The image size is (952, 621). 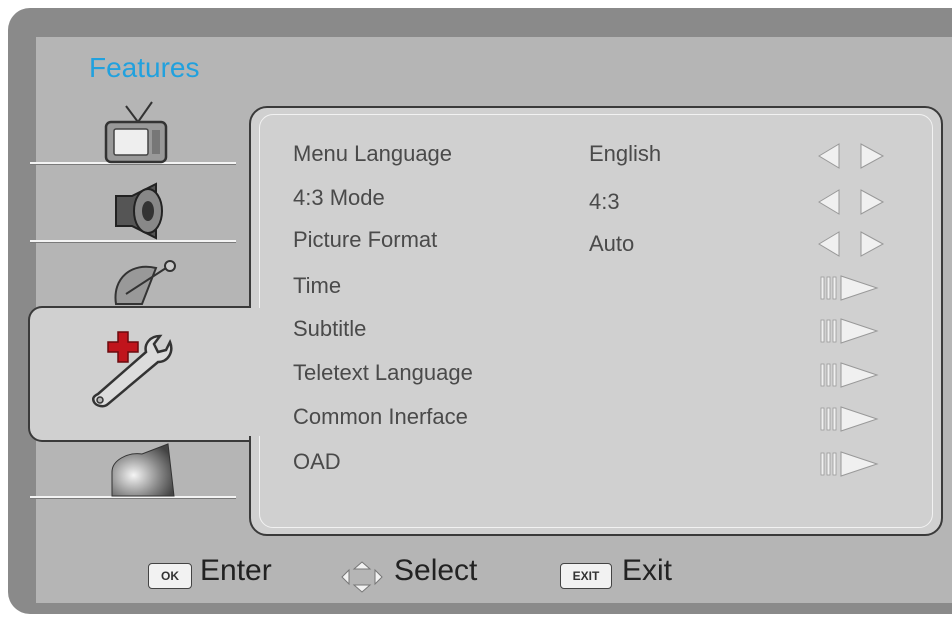 I want to click on menu-item-label: Teletext Language, so click(x=383, y=372).